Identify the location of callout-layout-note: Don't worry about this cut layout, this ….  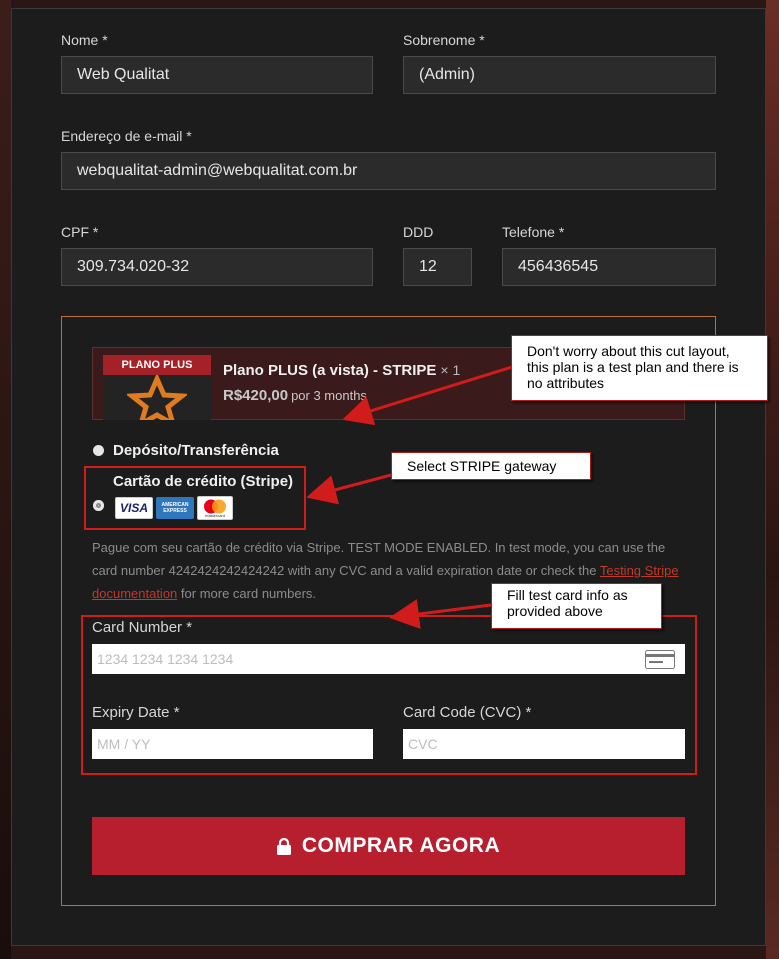
(639, 368).